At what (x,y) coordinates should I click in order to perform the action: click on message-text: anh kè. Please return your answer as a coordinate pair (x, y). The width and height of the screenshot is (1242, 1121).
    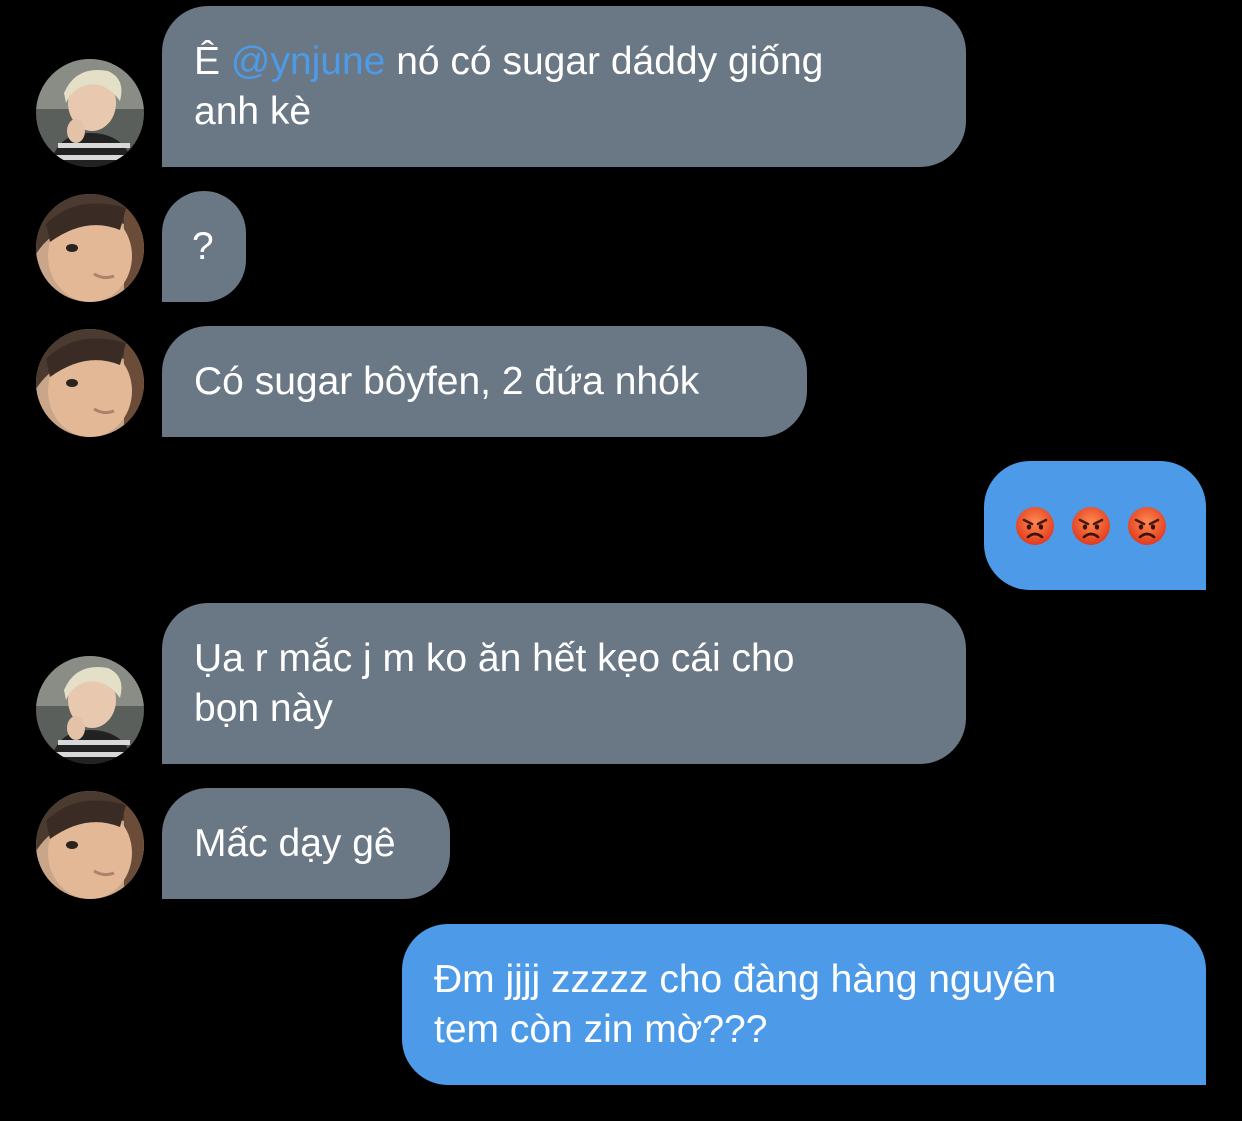
    Looking at the image, I should click on (253, 111).